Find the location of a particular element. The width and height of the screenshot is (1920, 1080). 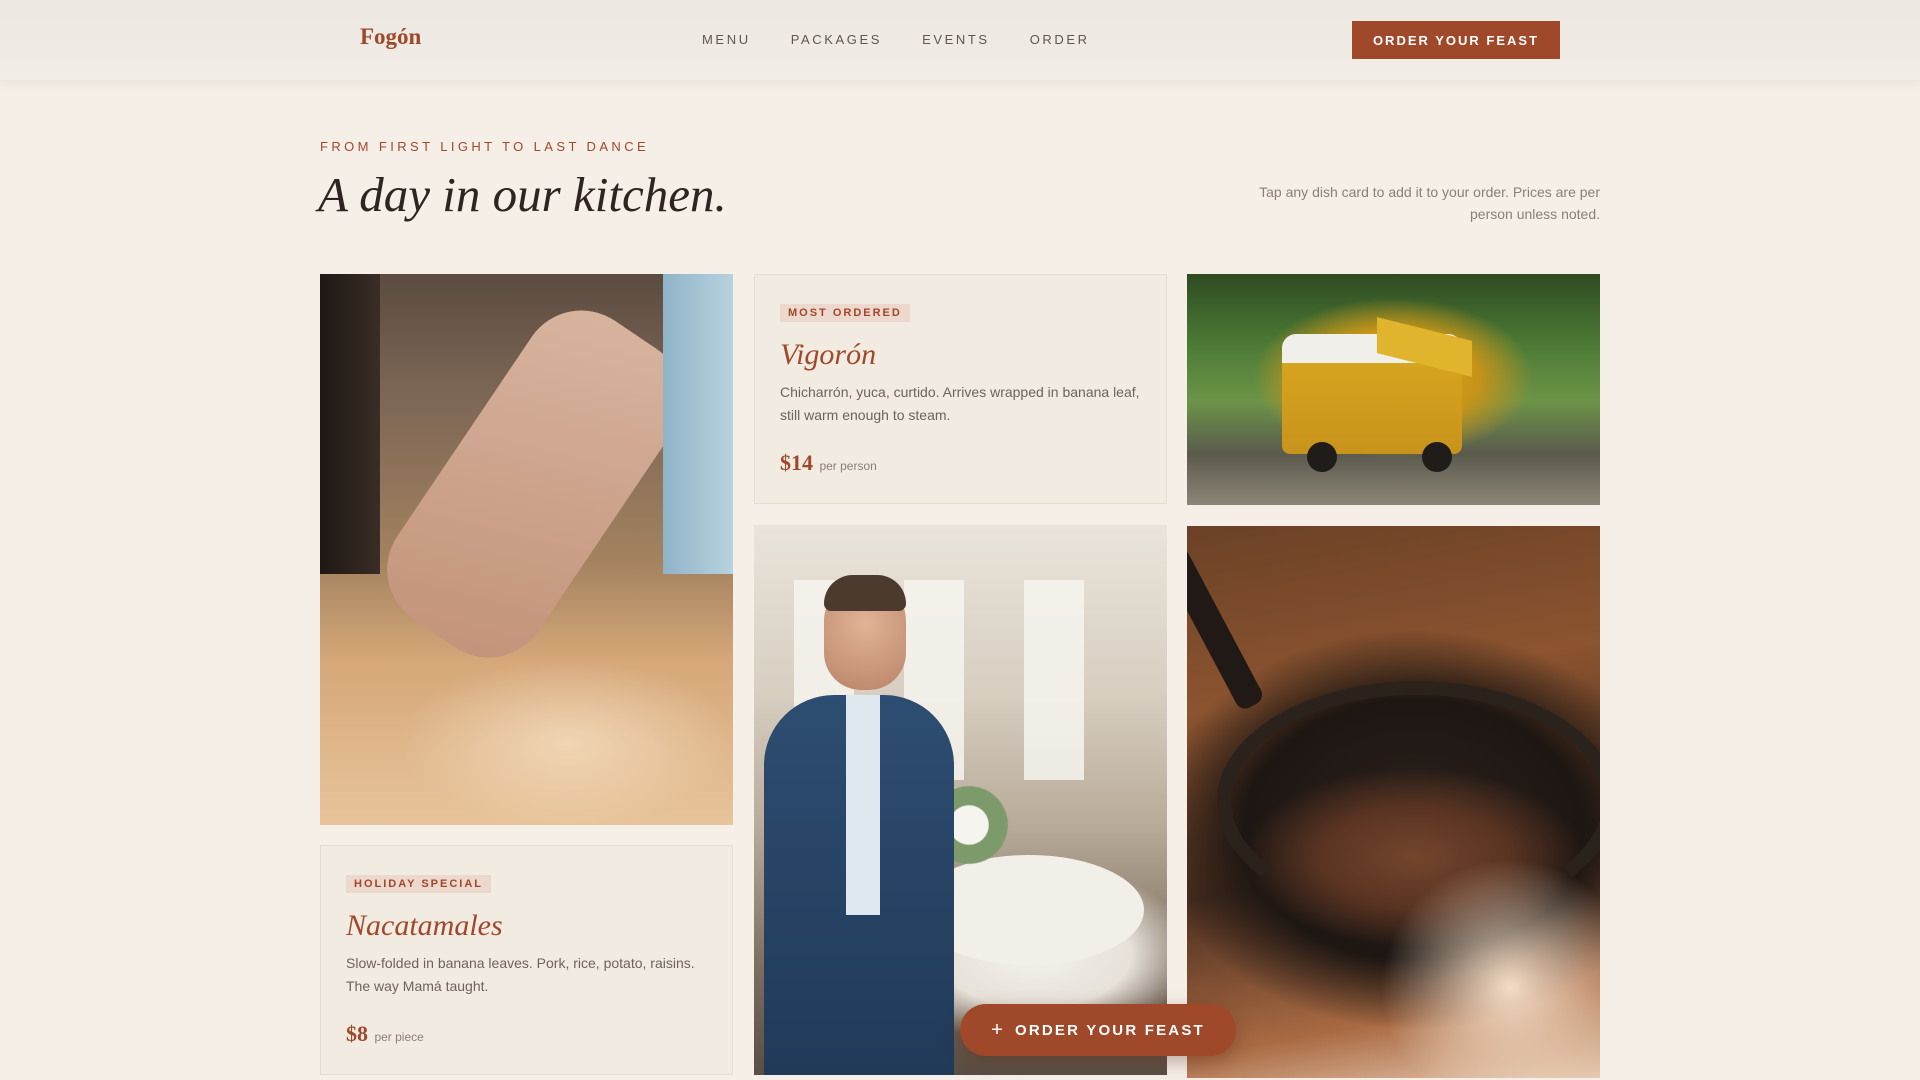

dough-shaping-photo is located at coordinates (526, 549).